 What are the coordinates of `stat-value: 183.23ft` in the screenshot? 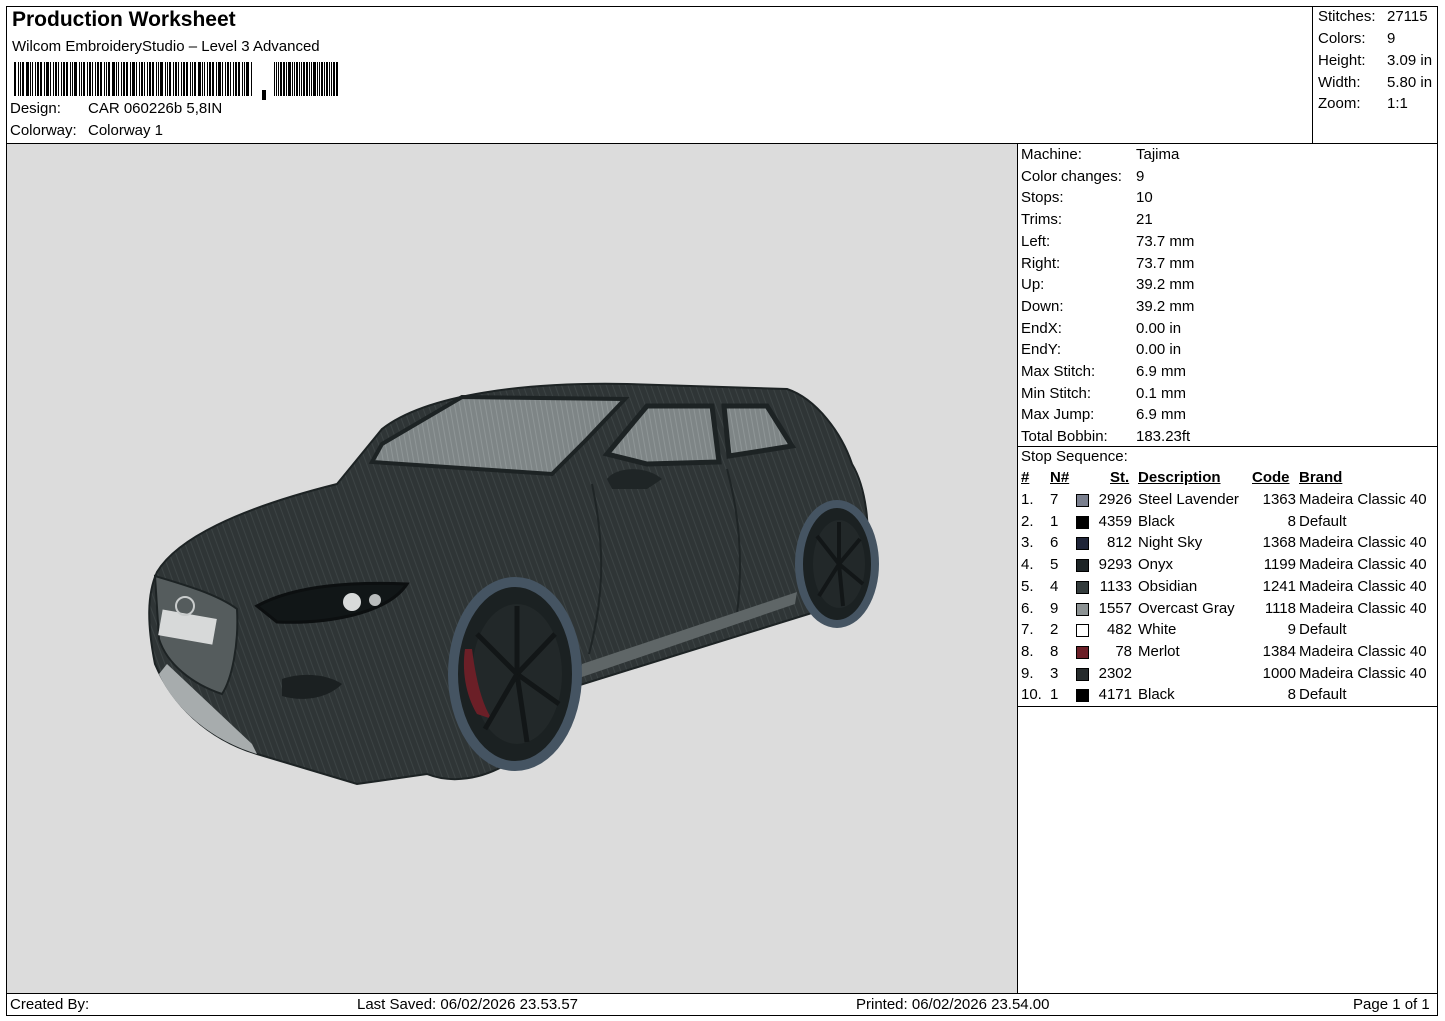 It's located at (1163, 437).